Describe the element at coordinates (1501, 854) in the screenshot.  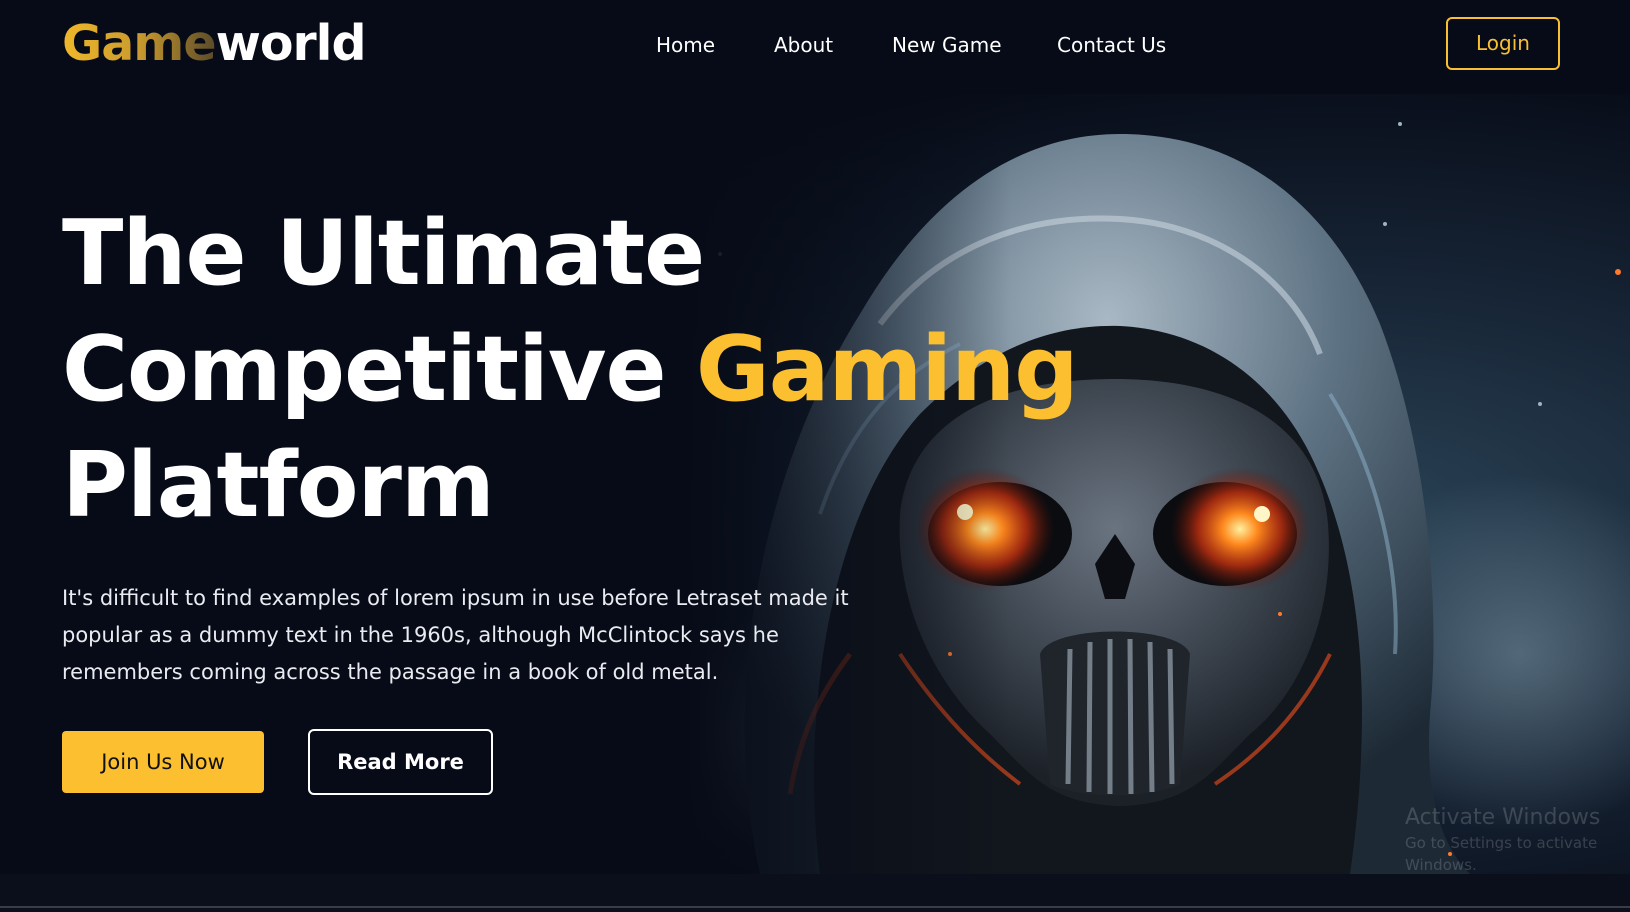
I see `watermark-subtitle: Go to Settings to activate Windows.` at that location.